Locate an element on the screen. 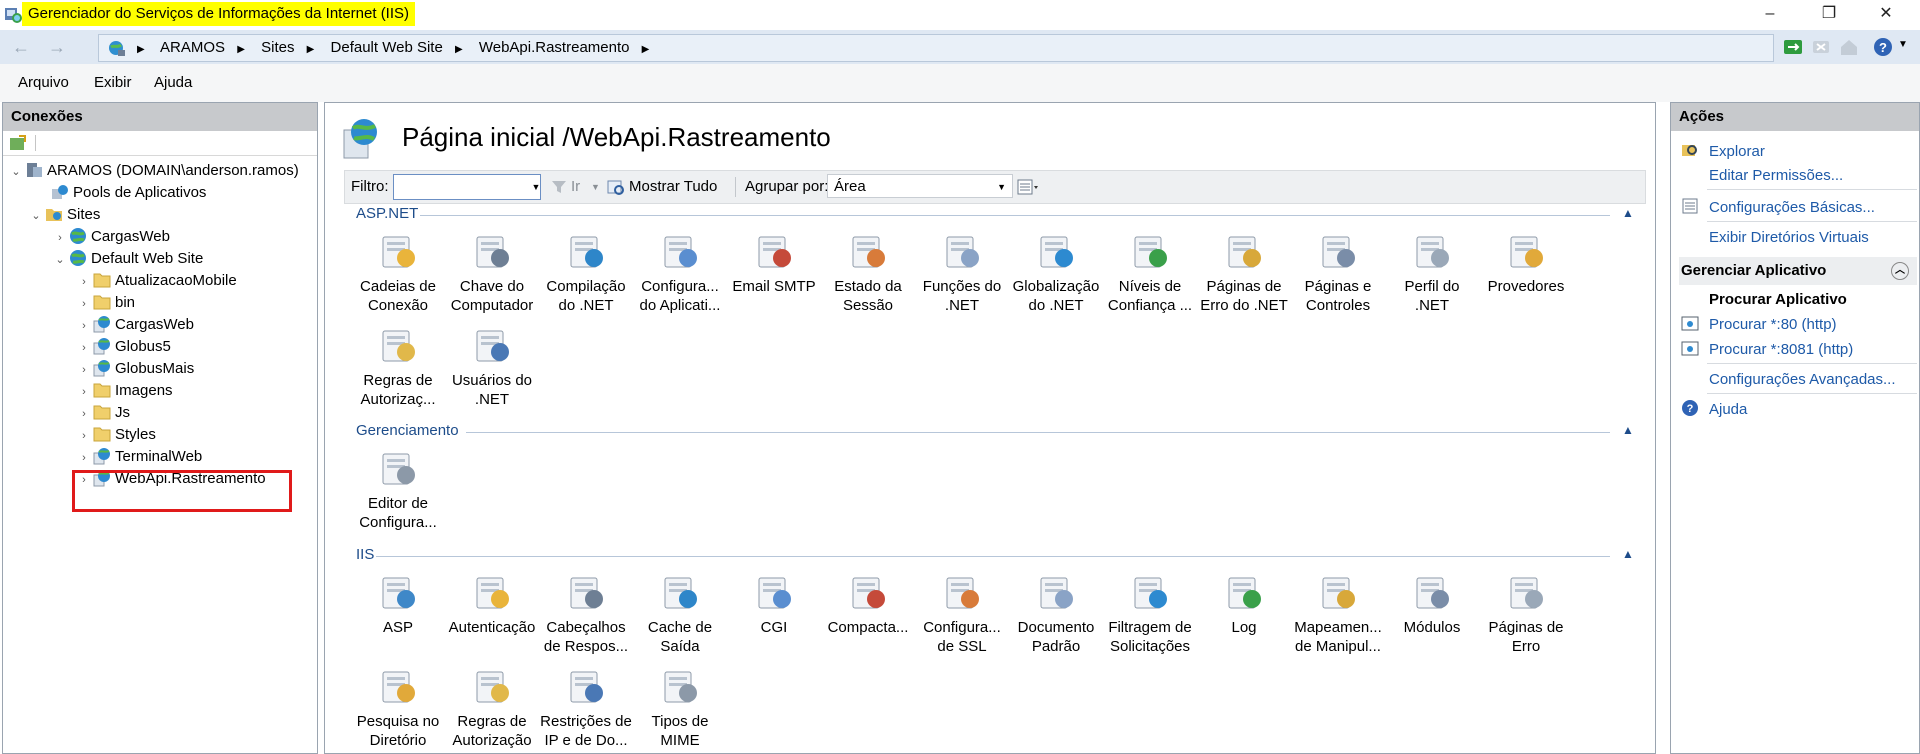 The width and height of the screenshot is (1920, 754). stop-icon is located at coordinates (1821, 47).